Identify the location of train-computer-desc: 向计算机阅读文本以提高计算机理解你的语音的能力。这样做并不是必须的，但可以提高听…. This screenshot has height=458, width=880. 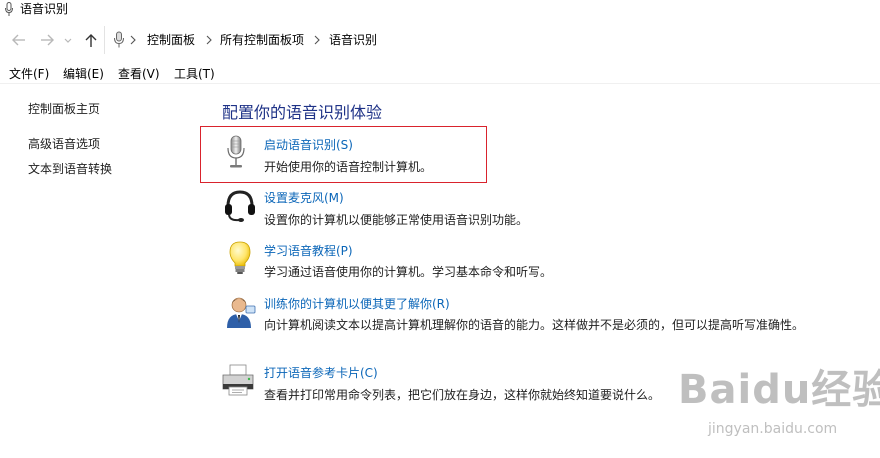
(534, 325).